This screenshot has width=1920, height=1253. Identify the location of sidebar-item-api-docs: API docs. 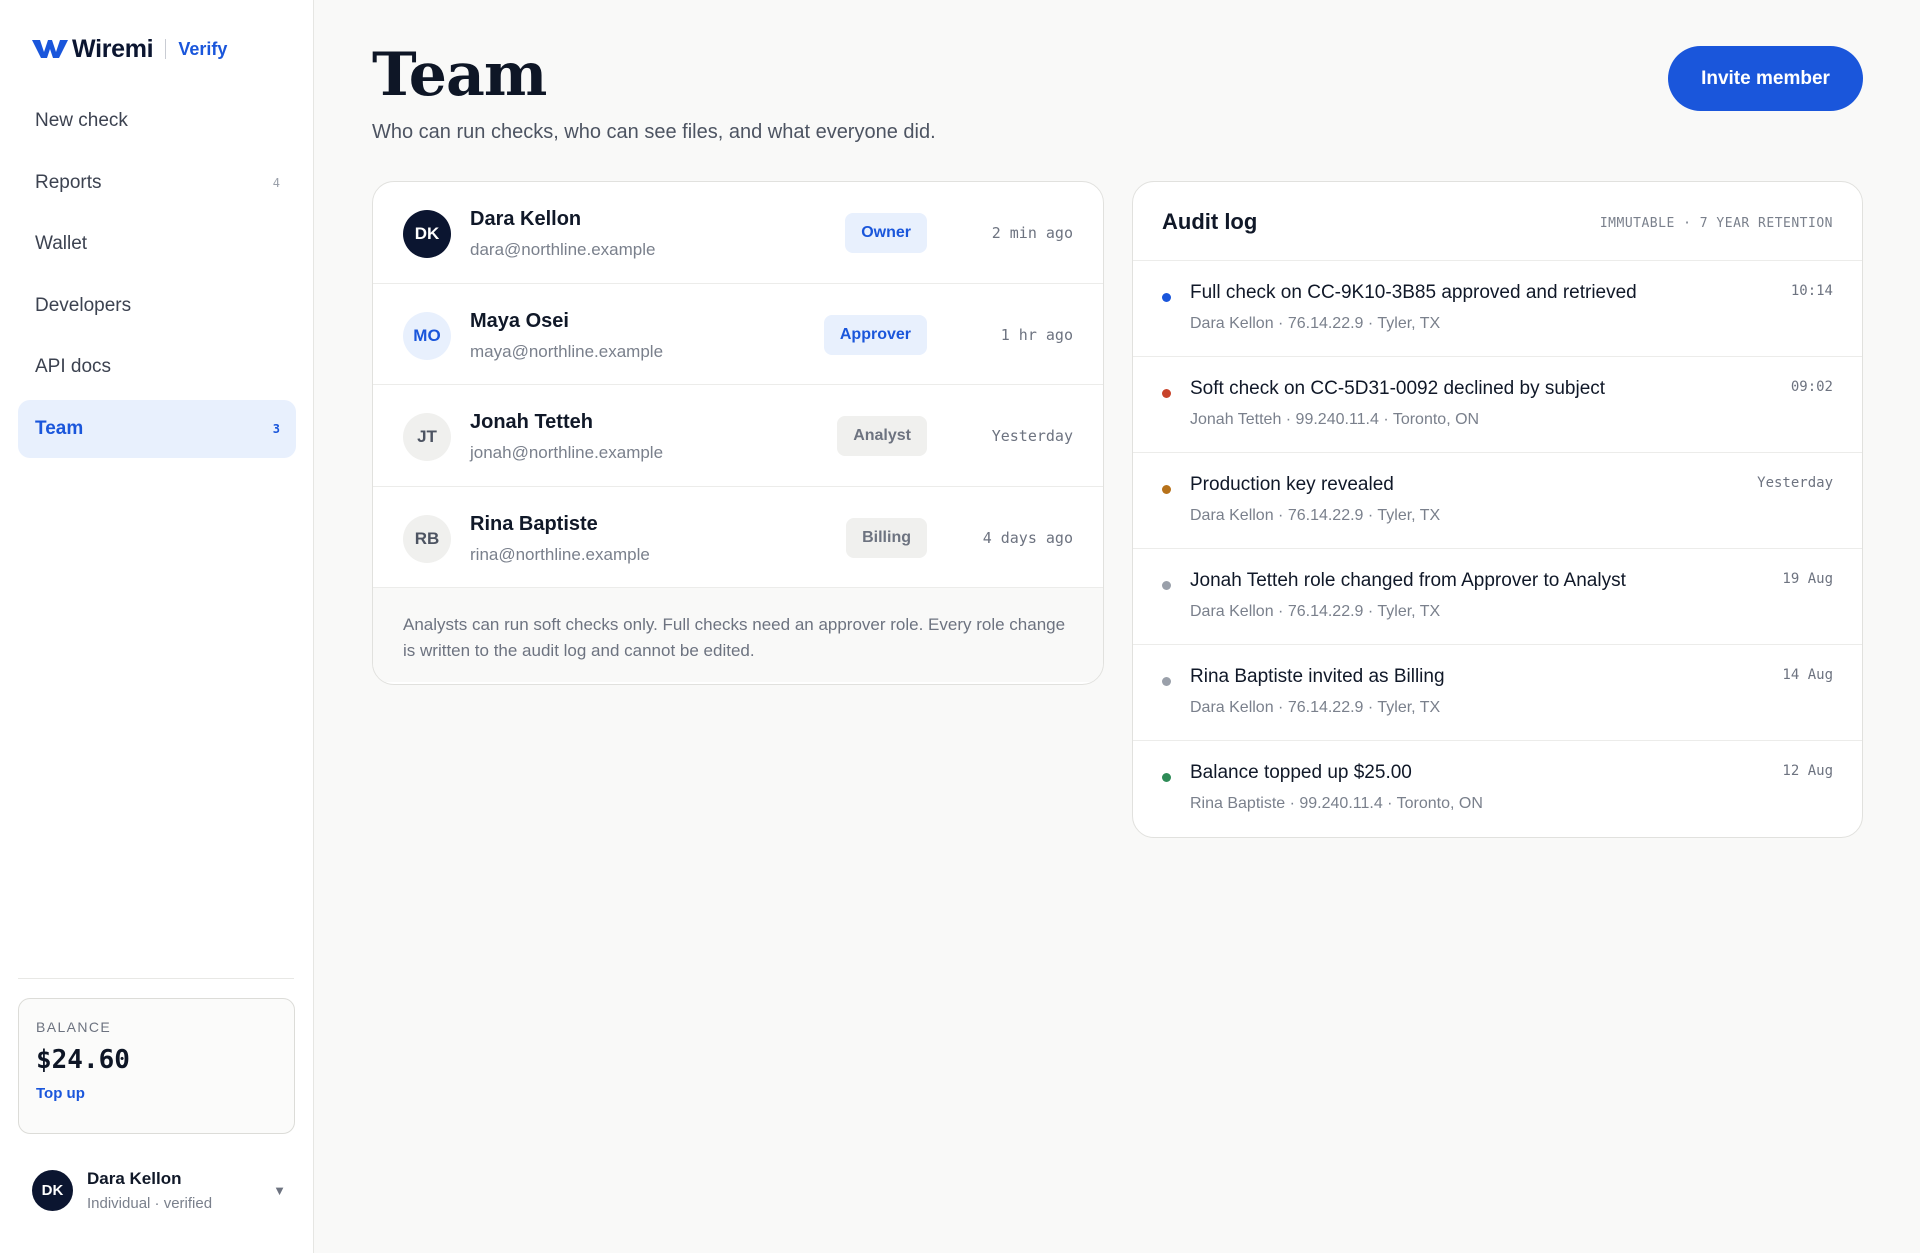
(157, 367).